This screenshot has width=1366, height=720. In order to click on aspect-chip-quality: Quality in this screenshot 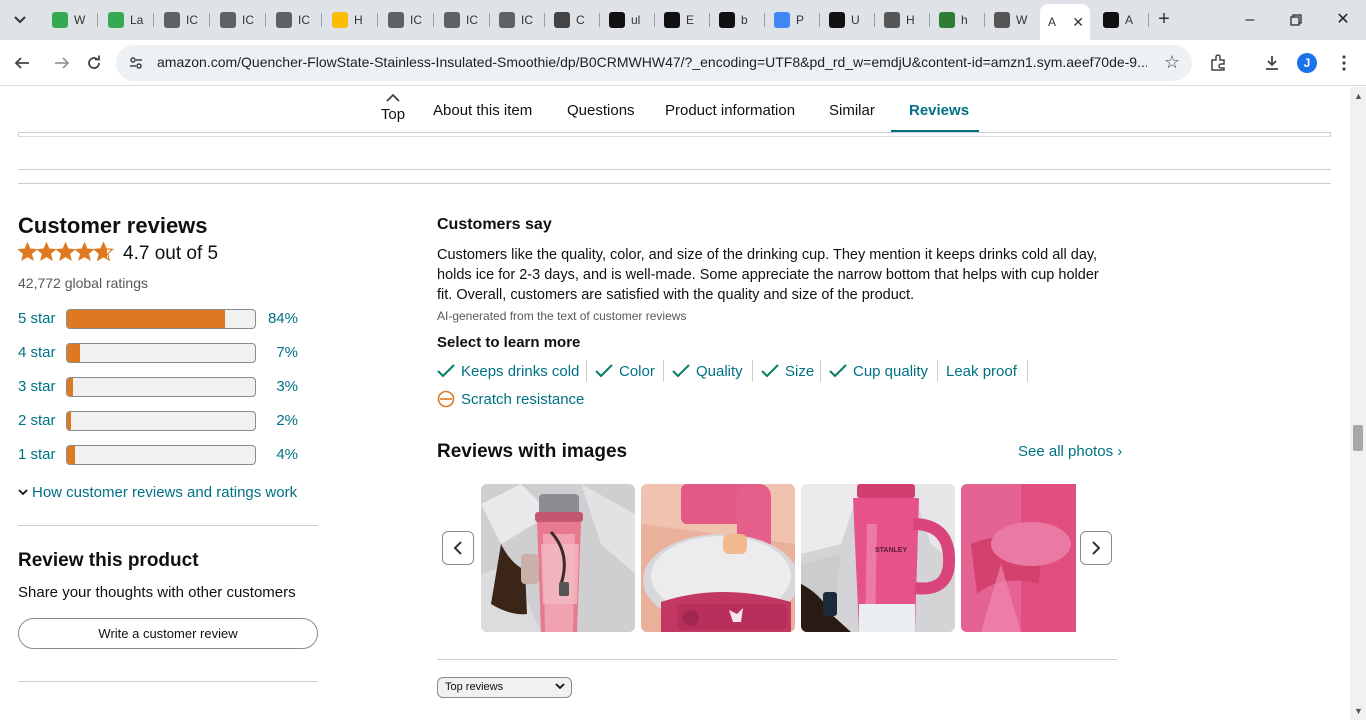, I will do `click(707, 371)`.